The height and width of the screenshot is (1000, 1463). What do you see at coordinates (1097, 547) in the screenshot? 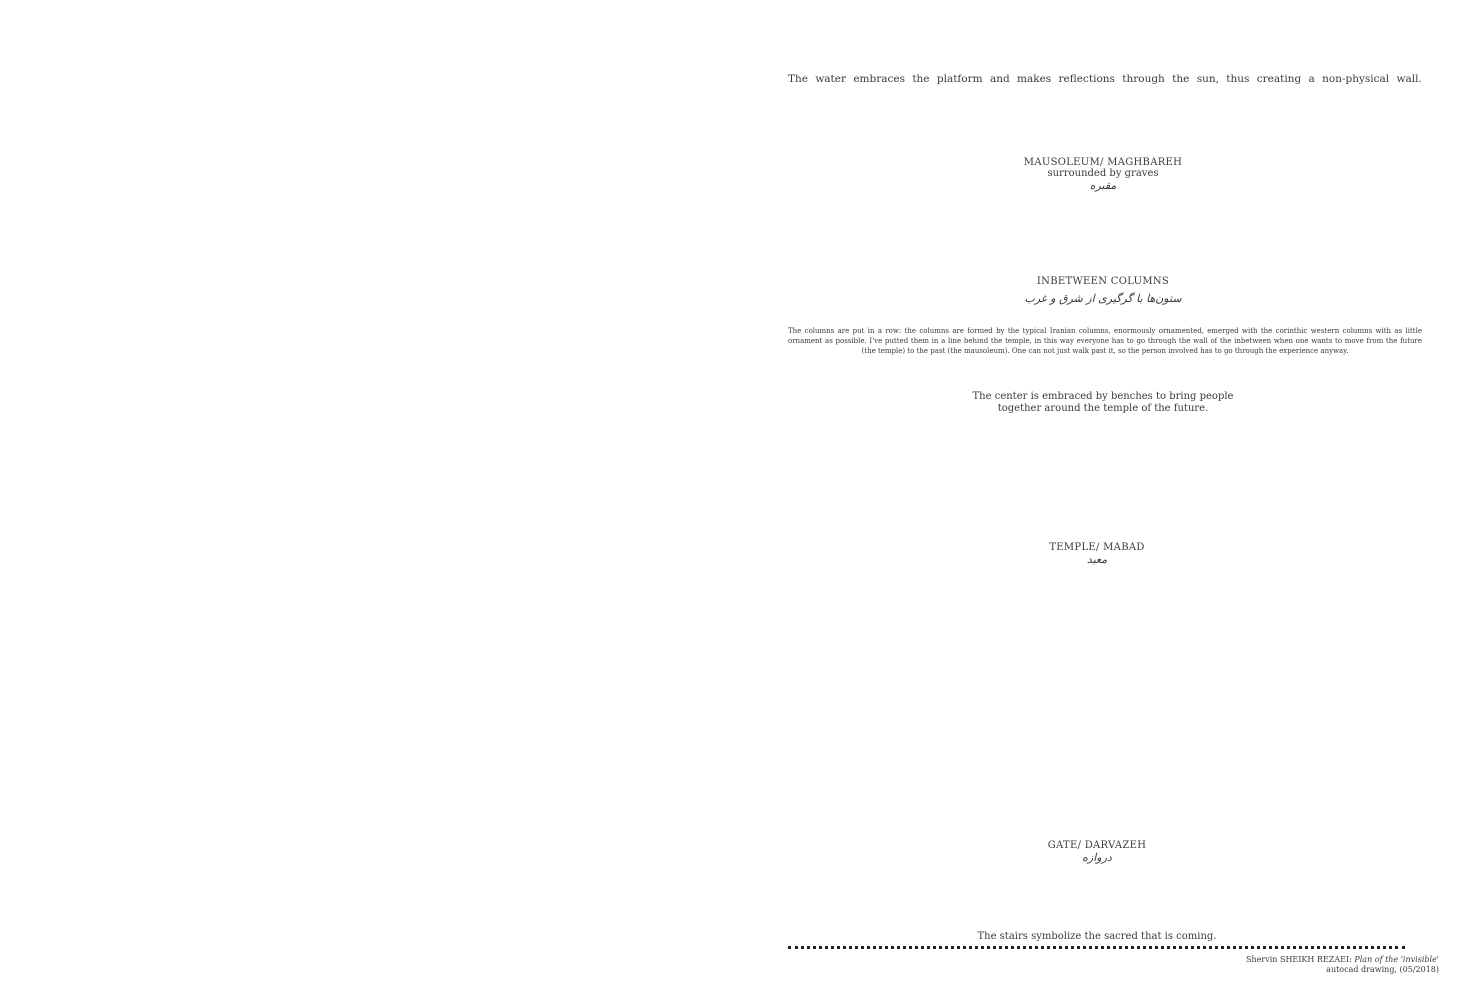
I see `temple-title: TEMPLE/ MABAD` at bounding box center [1097, 547].